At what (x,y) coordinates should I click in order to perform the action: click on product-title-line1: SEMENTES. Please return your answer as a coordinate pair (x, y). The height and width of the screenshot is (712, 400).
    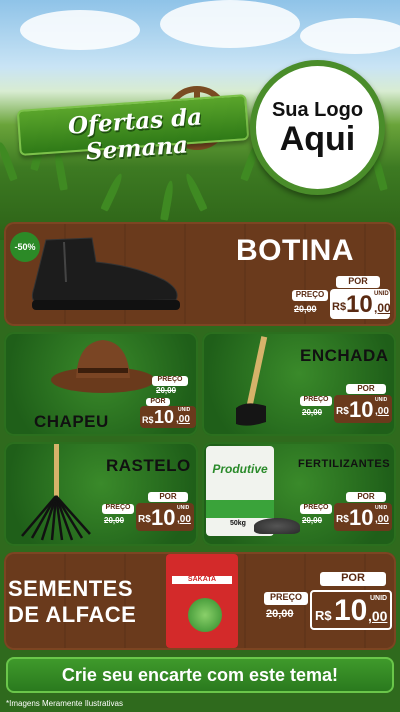
    Looking at the image, I should click on (71, 588).